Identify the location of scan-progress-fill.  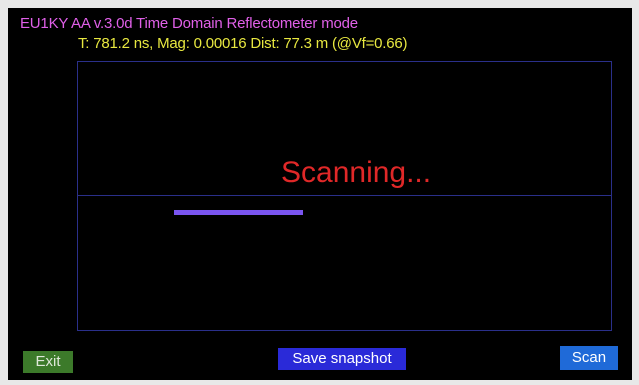
(238, 212).